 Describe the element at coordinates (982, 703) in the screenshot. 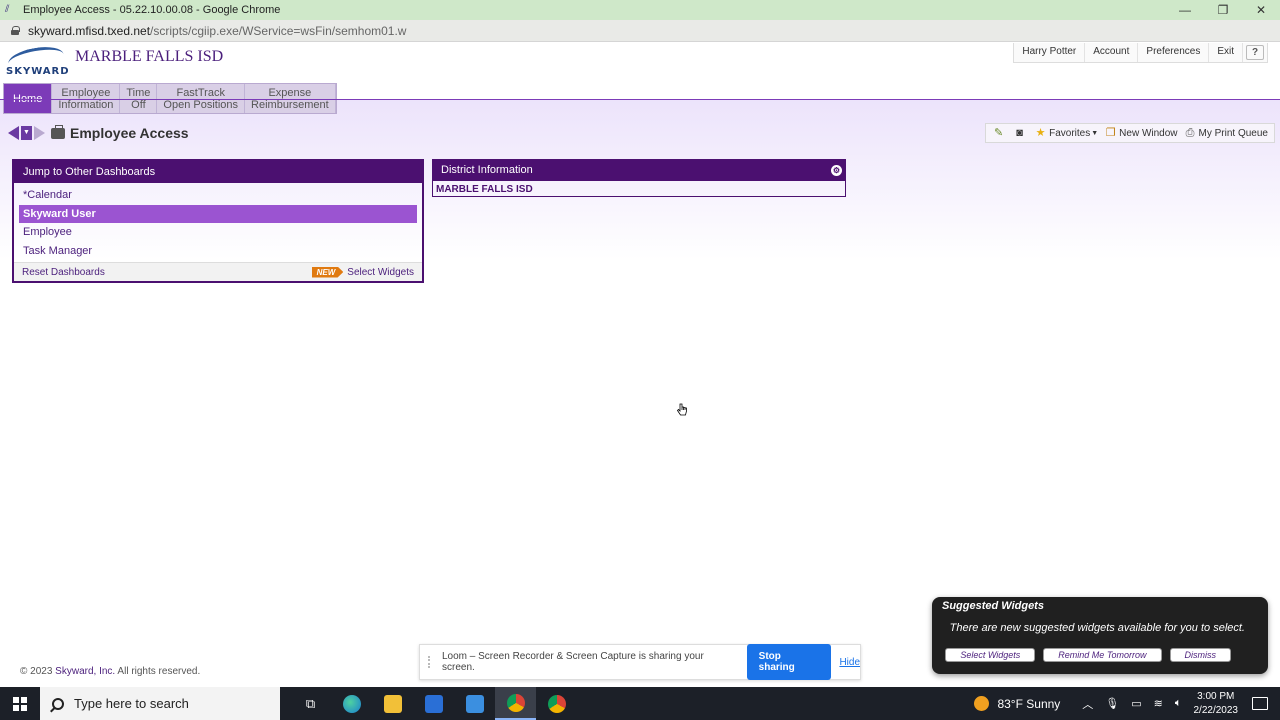

I see `sunny-weather-icon` at that location.